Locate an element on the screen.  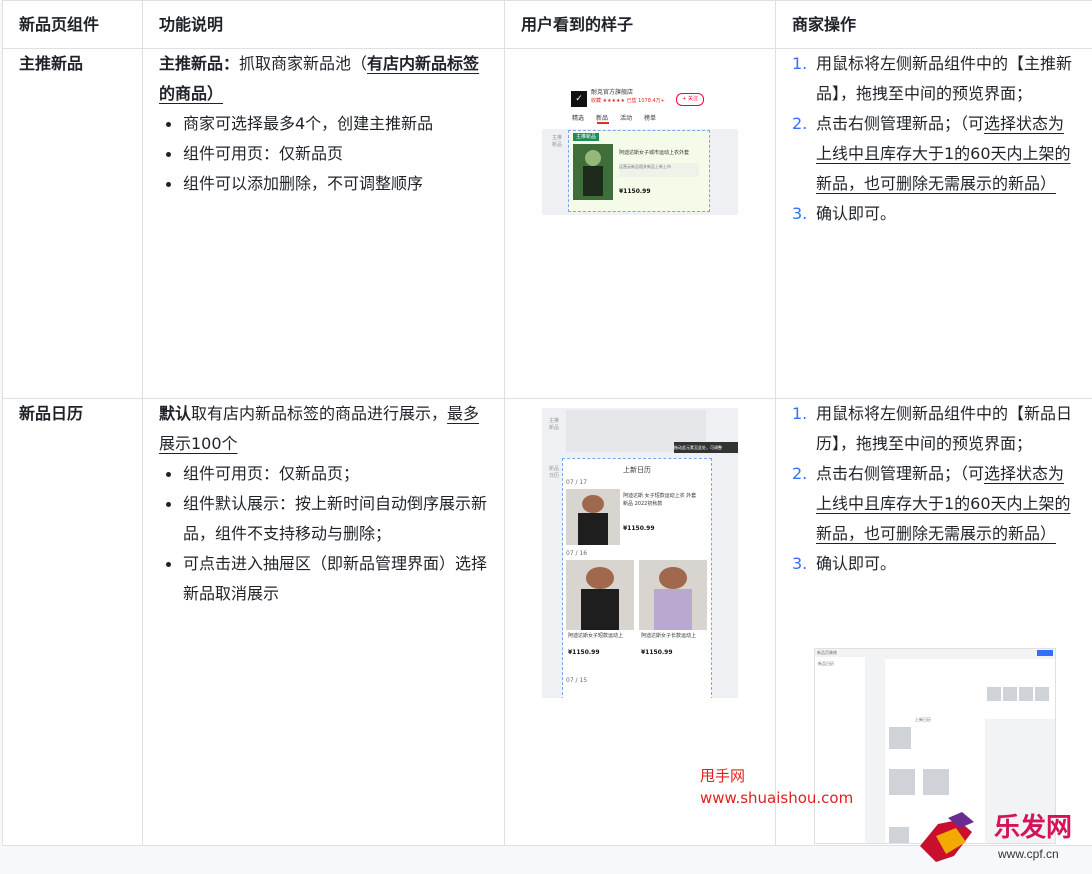
watermark-url: www.shuaishou.com is located at coordinates (777, 798).